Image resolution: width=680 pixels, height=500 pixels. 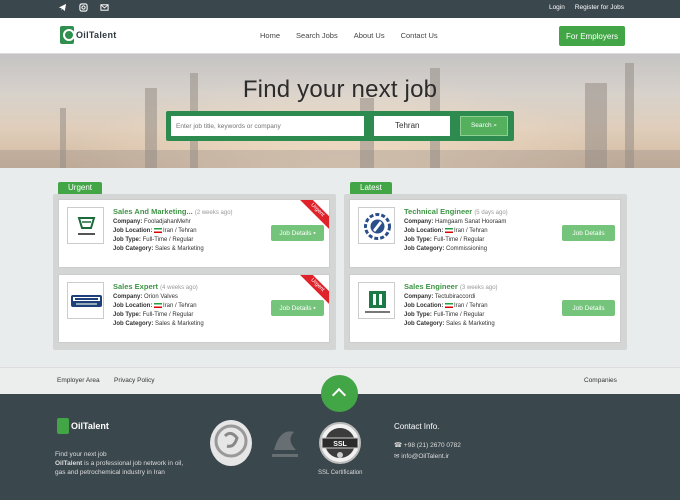 I want to click on lock-icon: ▪, so click(x=314, y=233).